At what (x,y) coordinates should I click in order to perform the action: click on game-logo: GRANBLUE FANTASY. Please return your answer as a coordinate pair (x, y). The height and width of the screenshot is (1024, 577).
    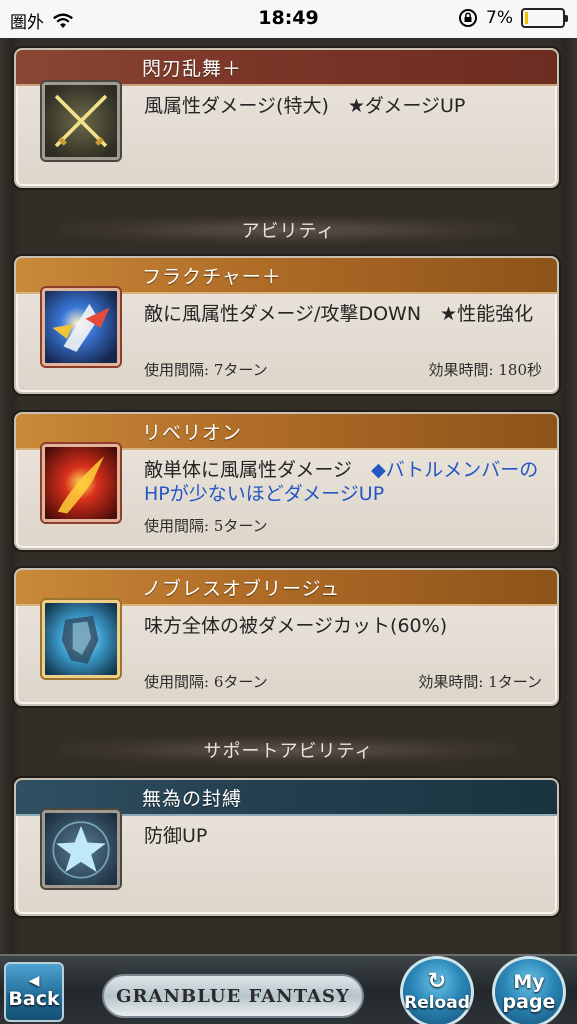
    Looking at the image, I should click on (233, 996).